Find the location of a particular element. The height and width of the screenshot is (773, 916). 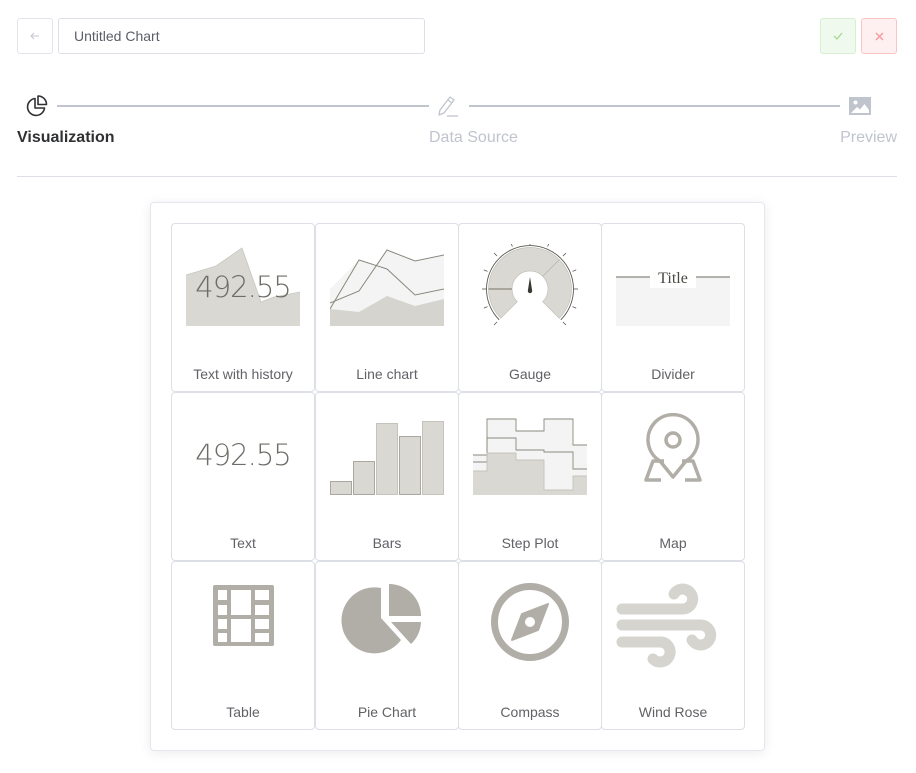

viz-card-label: Text with history is located at coordinates (243, 374).